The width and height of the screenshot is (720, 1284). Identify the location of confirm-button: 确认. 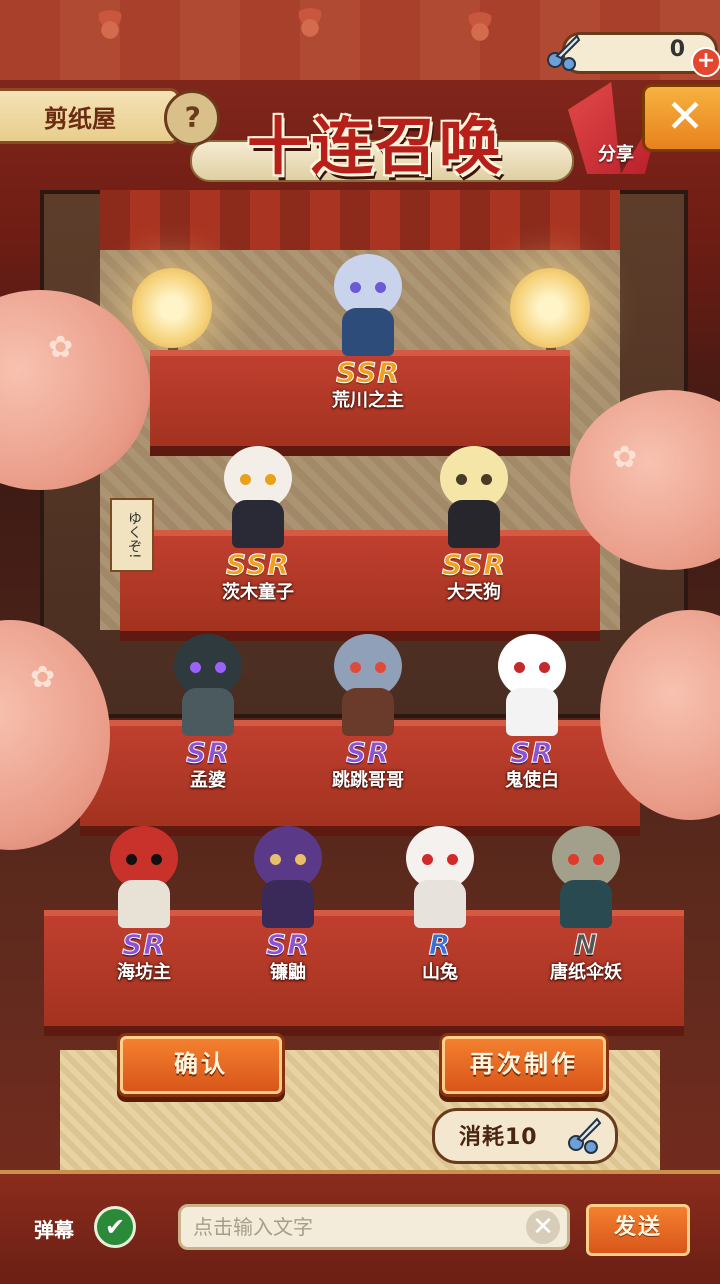
(201, 1065).